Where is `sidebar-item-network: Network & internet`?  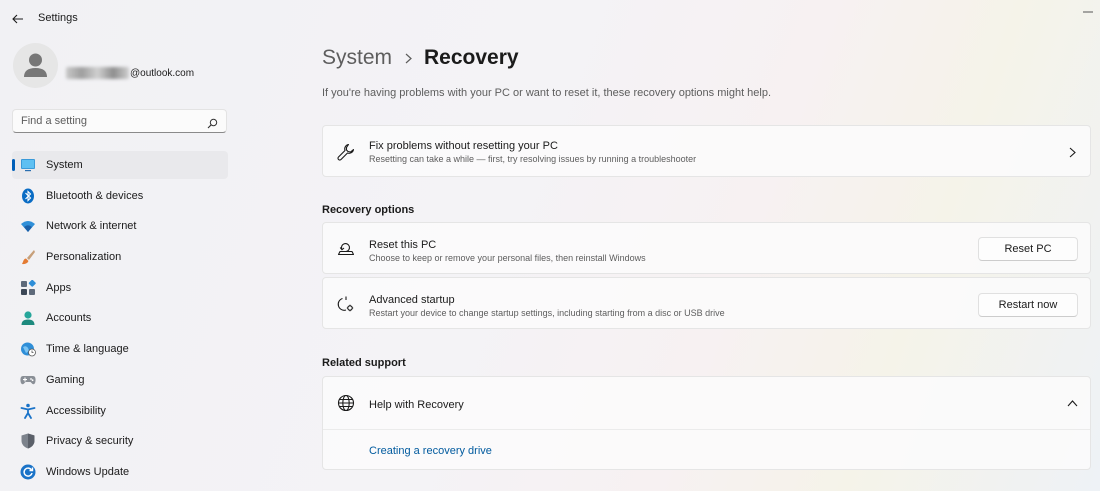
sidebar-item-network: Network & internet is located at coordinates (120, 226).